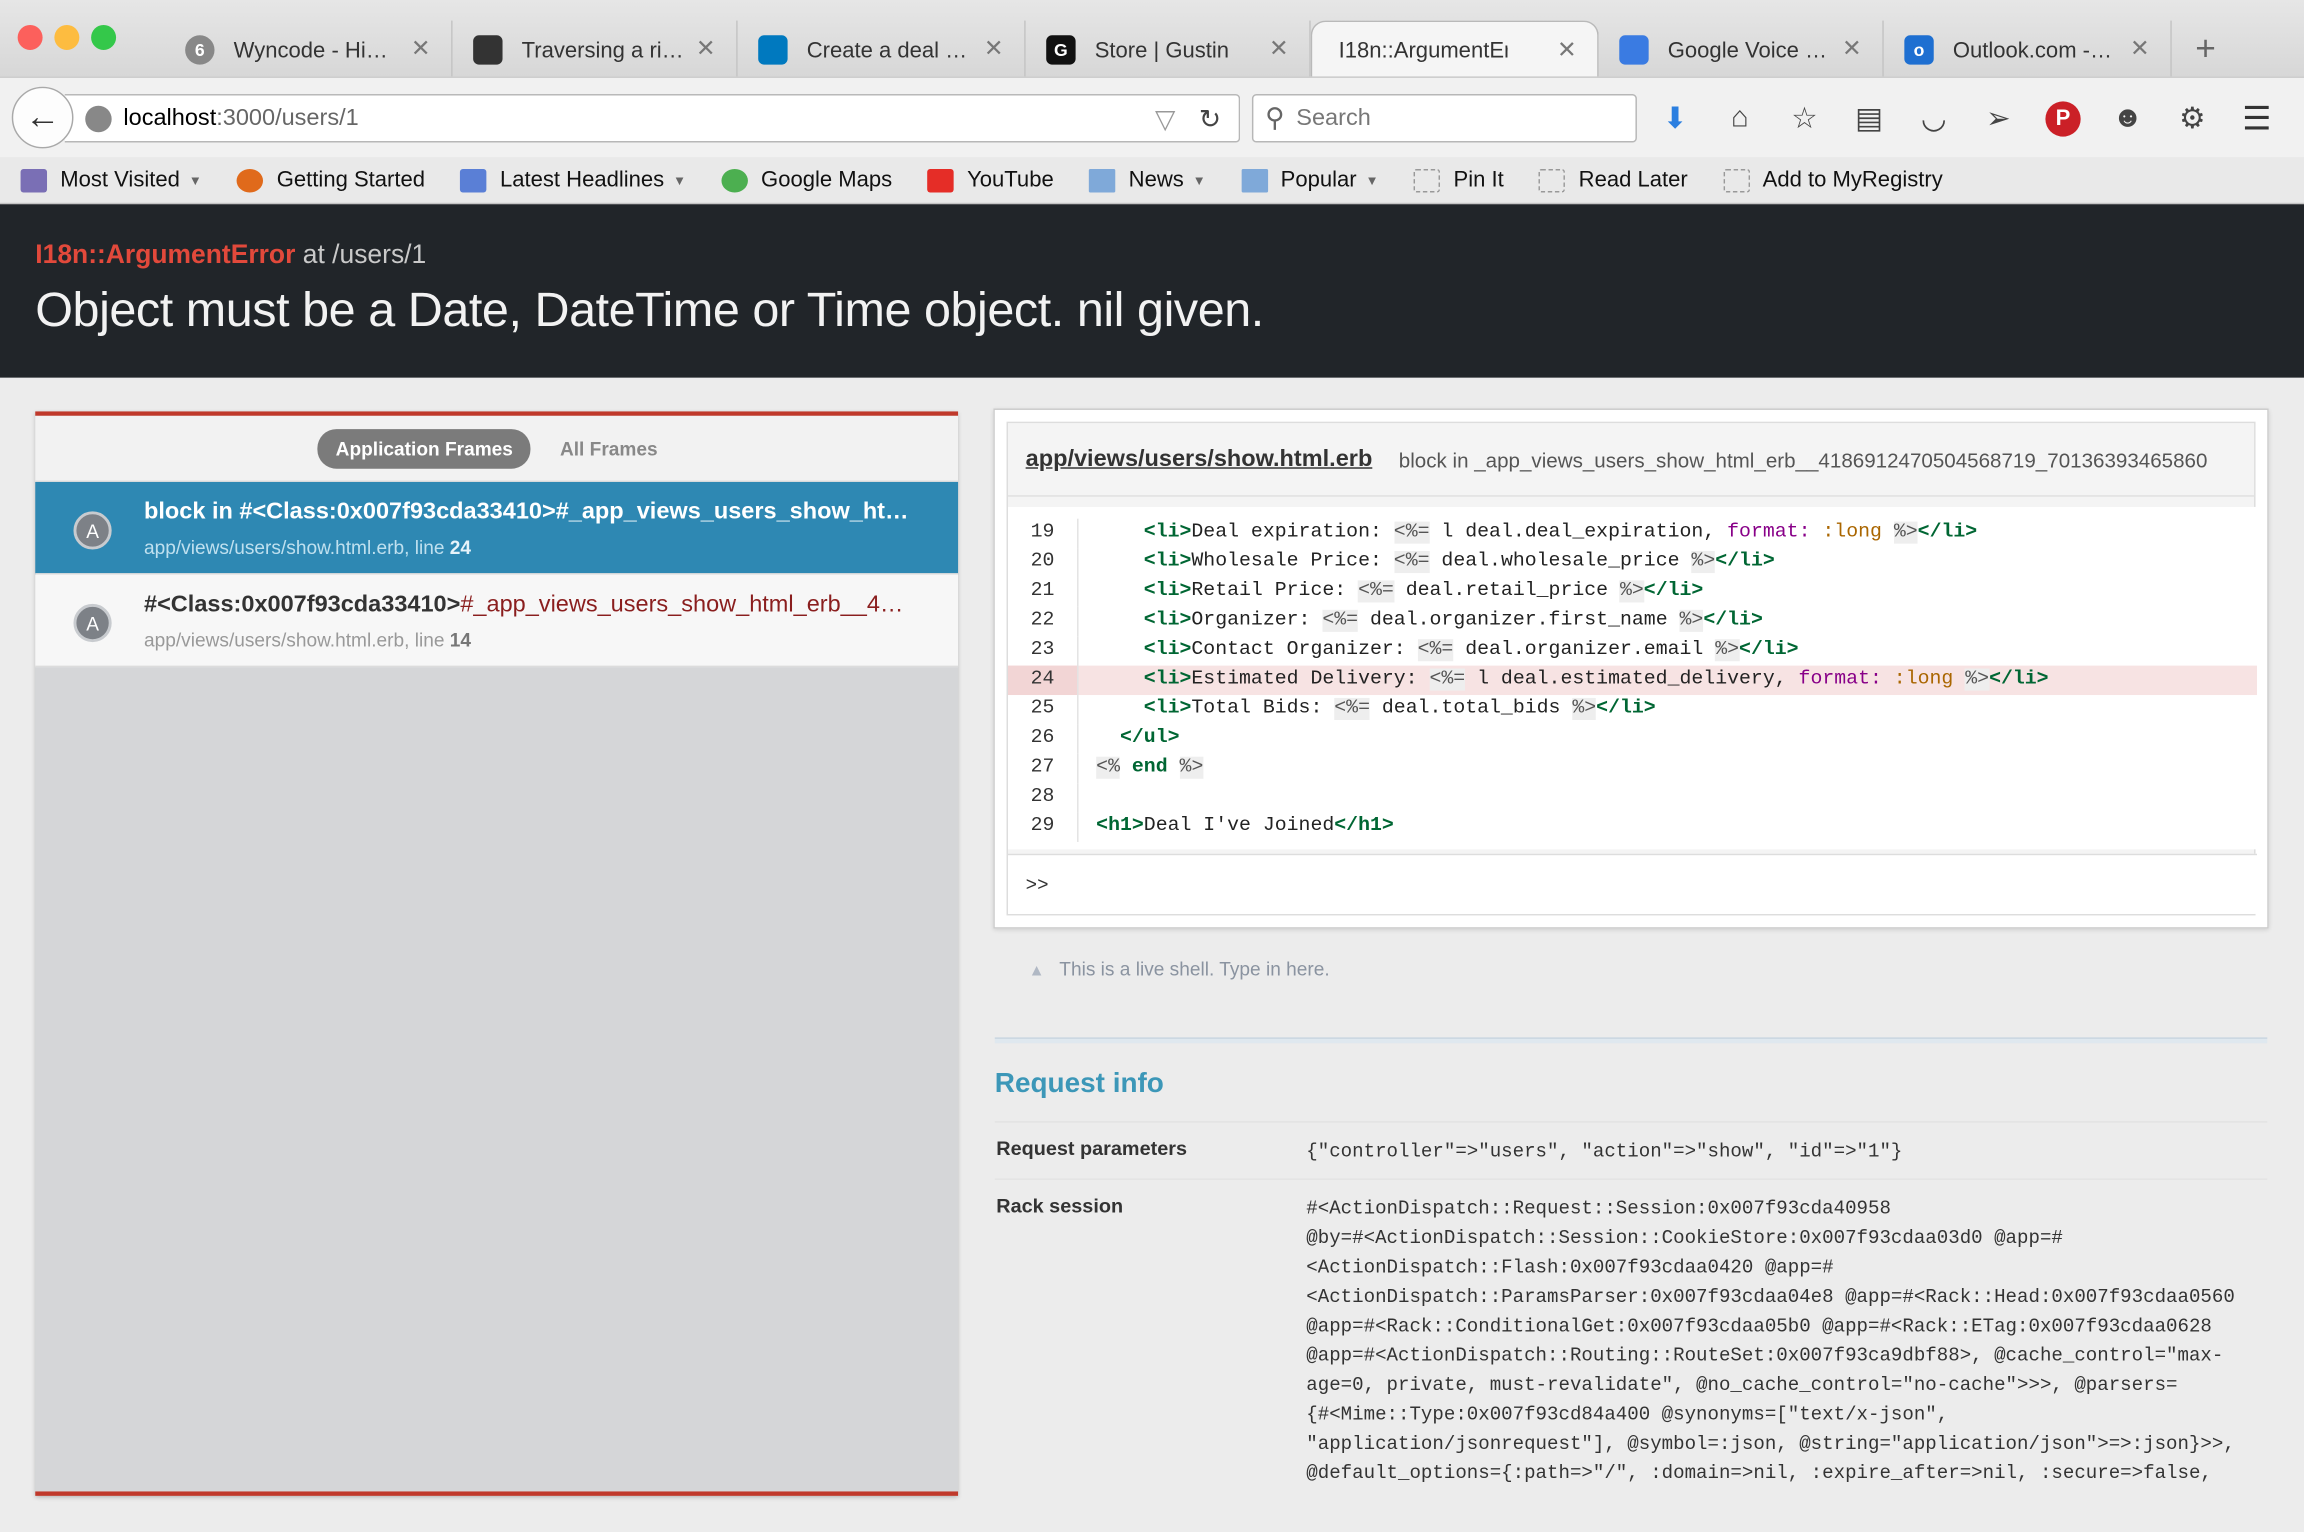  I want to click on tab-4: G Store | Gustin ✕, so click(1168, 50).